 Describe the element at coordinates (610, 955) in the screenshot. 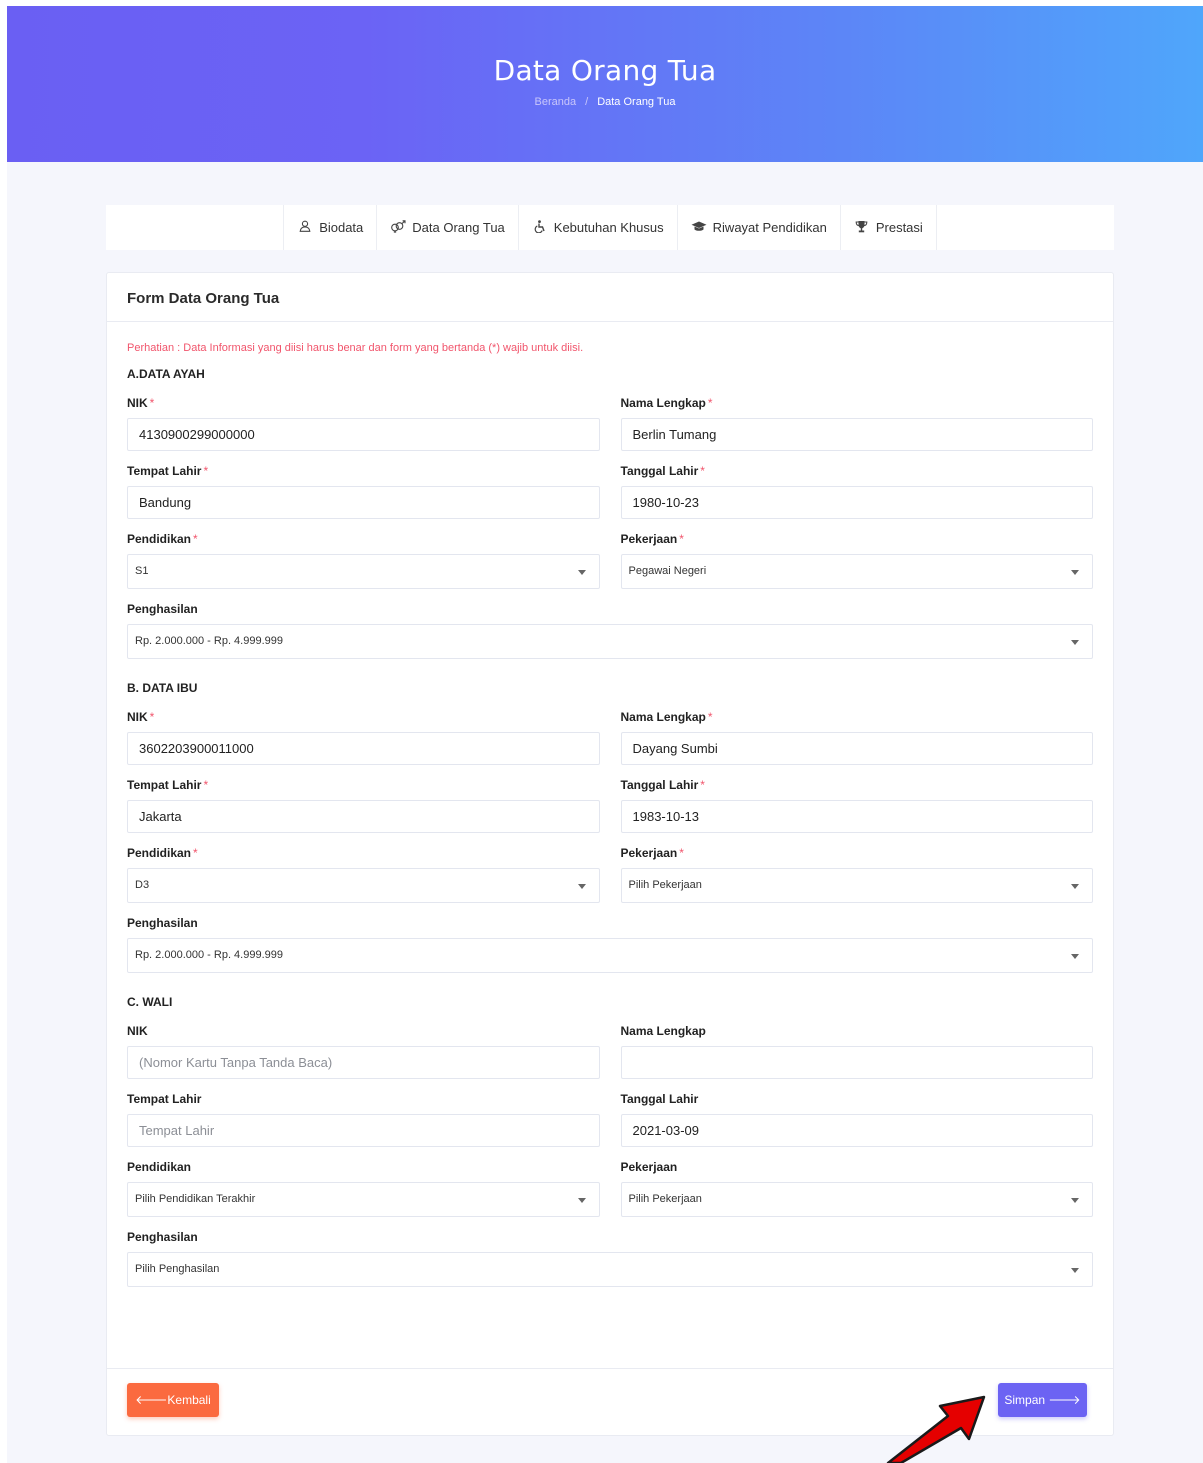

I see `ibu-penghasilan-select: Rp. 2.000.000 - Rp. 4.999.999` at that location.